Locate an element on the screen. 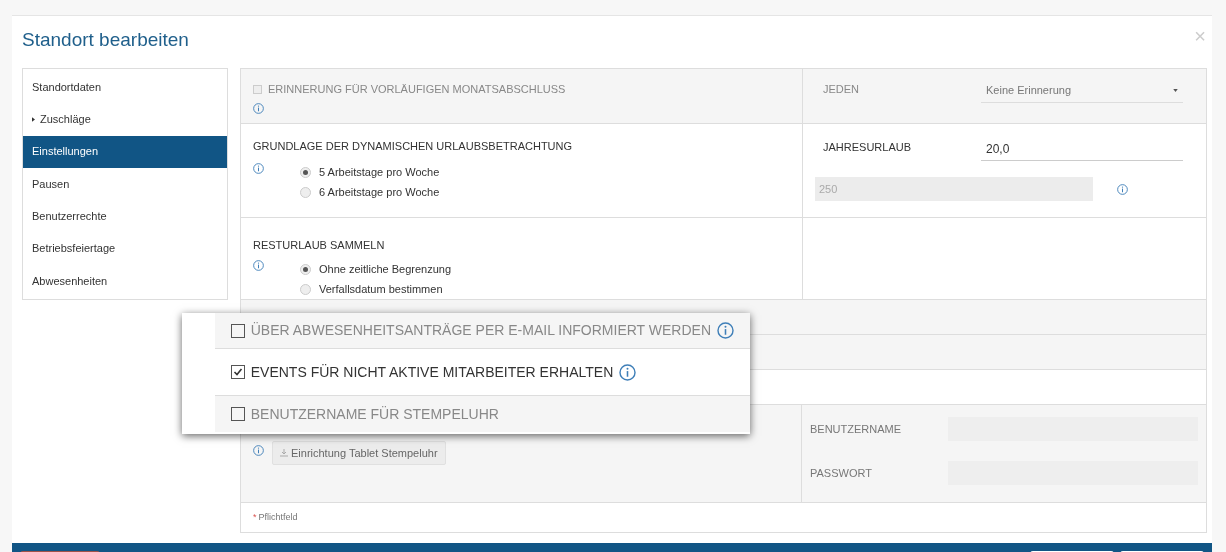  radio-label: Ohne zeitliche Begrenzung is located at coordinates (385, 270).